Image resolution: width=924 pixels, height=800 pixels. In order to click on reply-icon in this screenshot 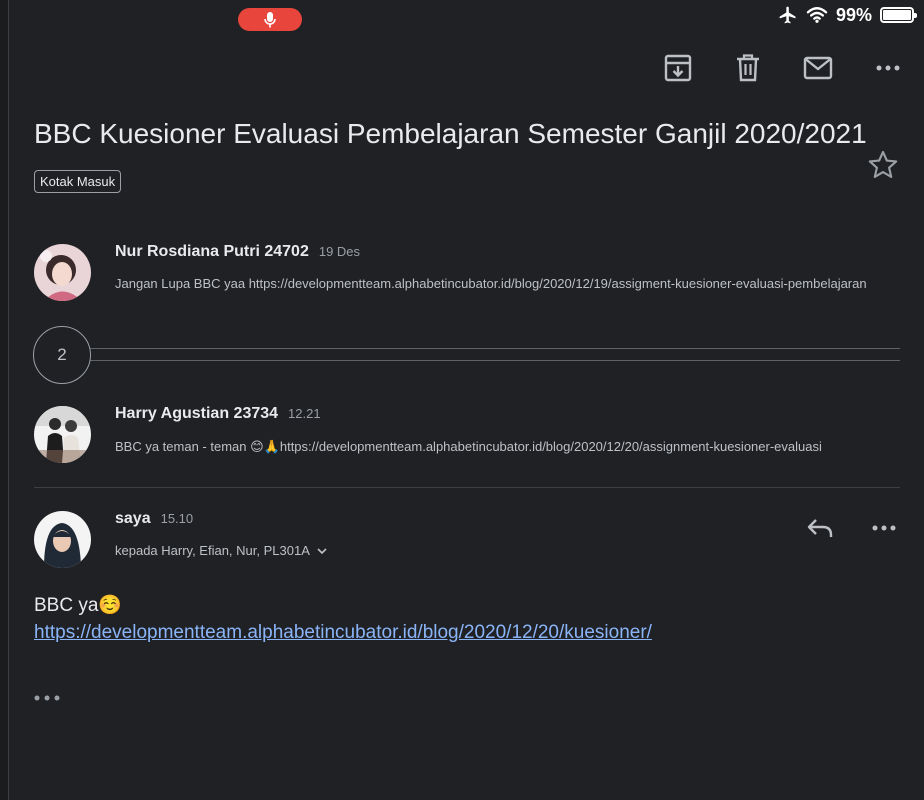, I will do `click(820, 528)`.